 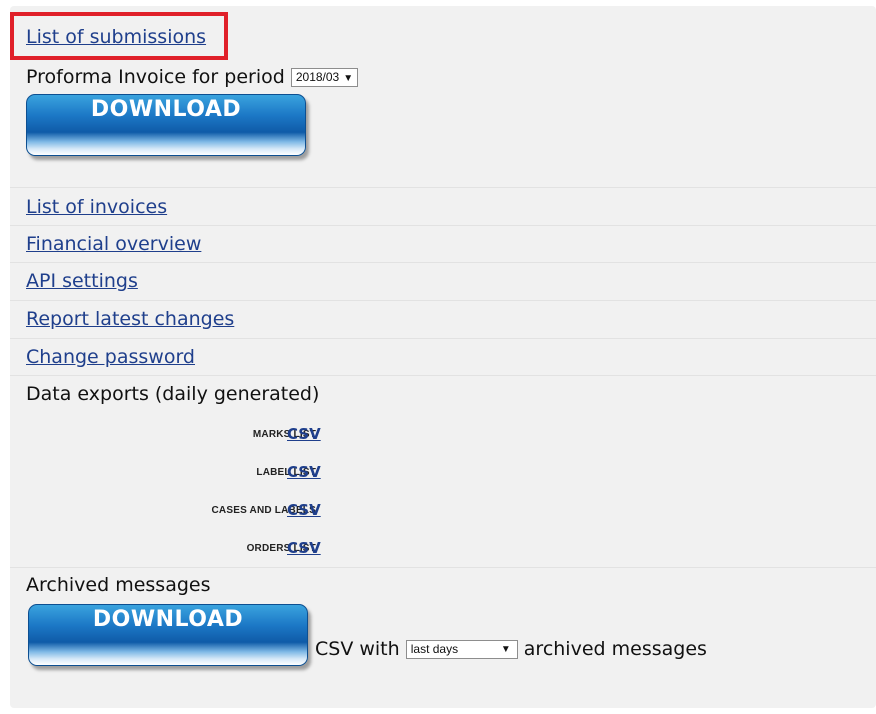 I want to click on archived-download-button: DOWNLOAD, so click(x=168, y=635).